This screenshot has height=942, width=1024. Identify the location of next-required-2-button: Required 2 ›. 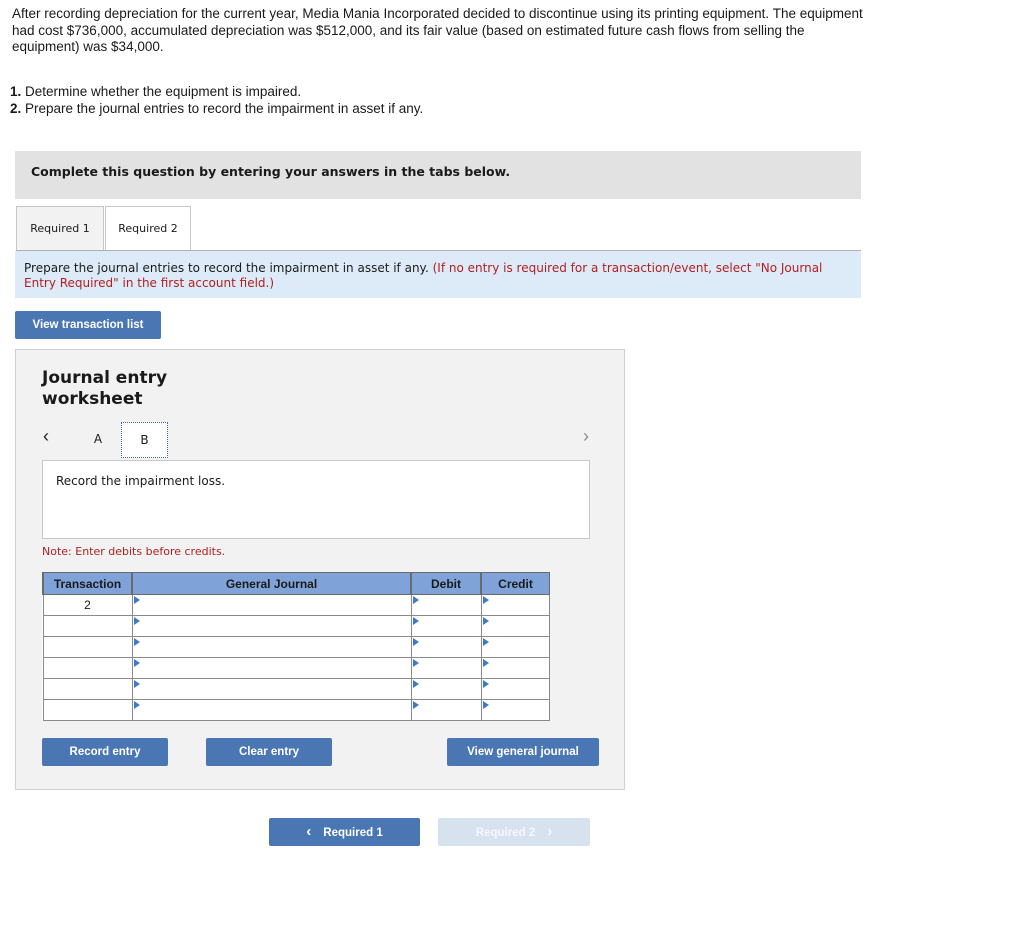
(514, 832).